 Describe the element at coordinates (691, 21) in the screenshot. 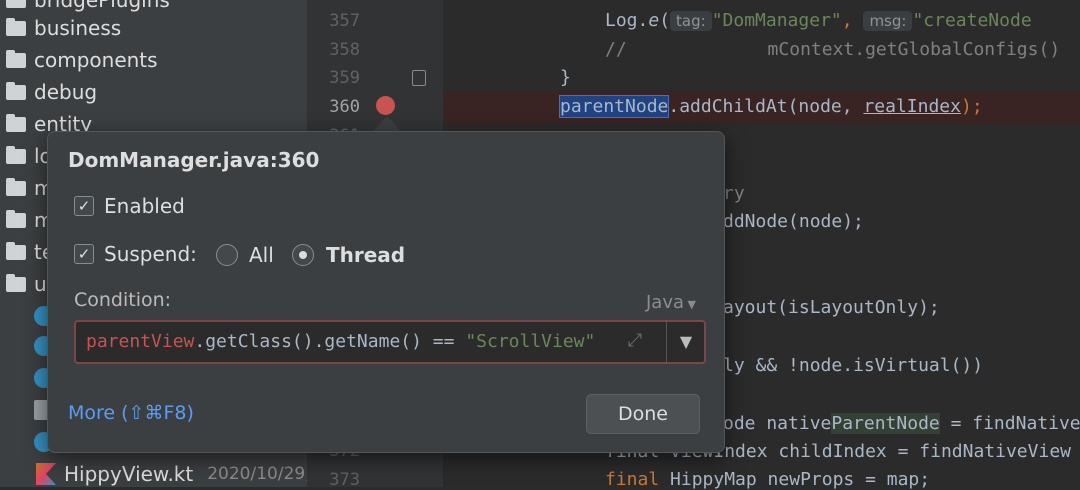

I see `param-hint: tag:` at that location.